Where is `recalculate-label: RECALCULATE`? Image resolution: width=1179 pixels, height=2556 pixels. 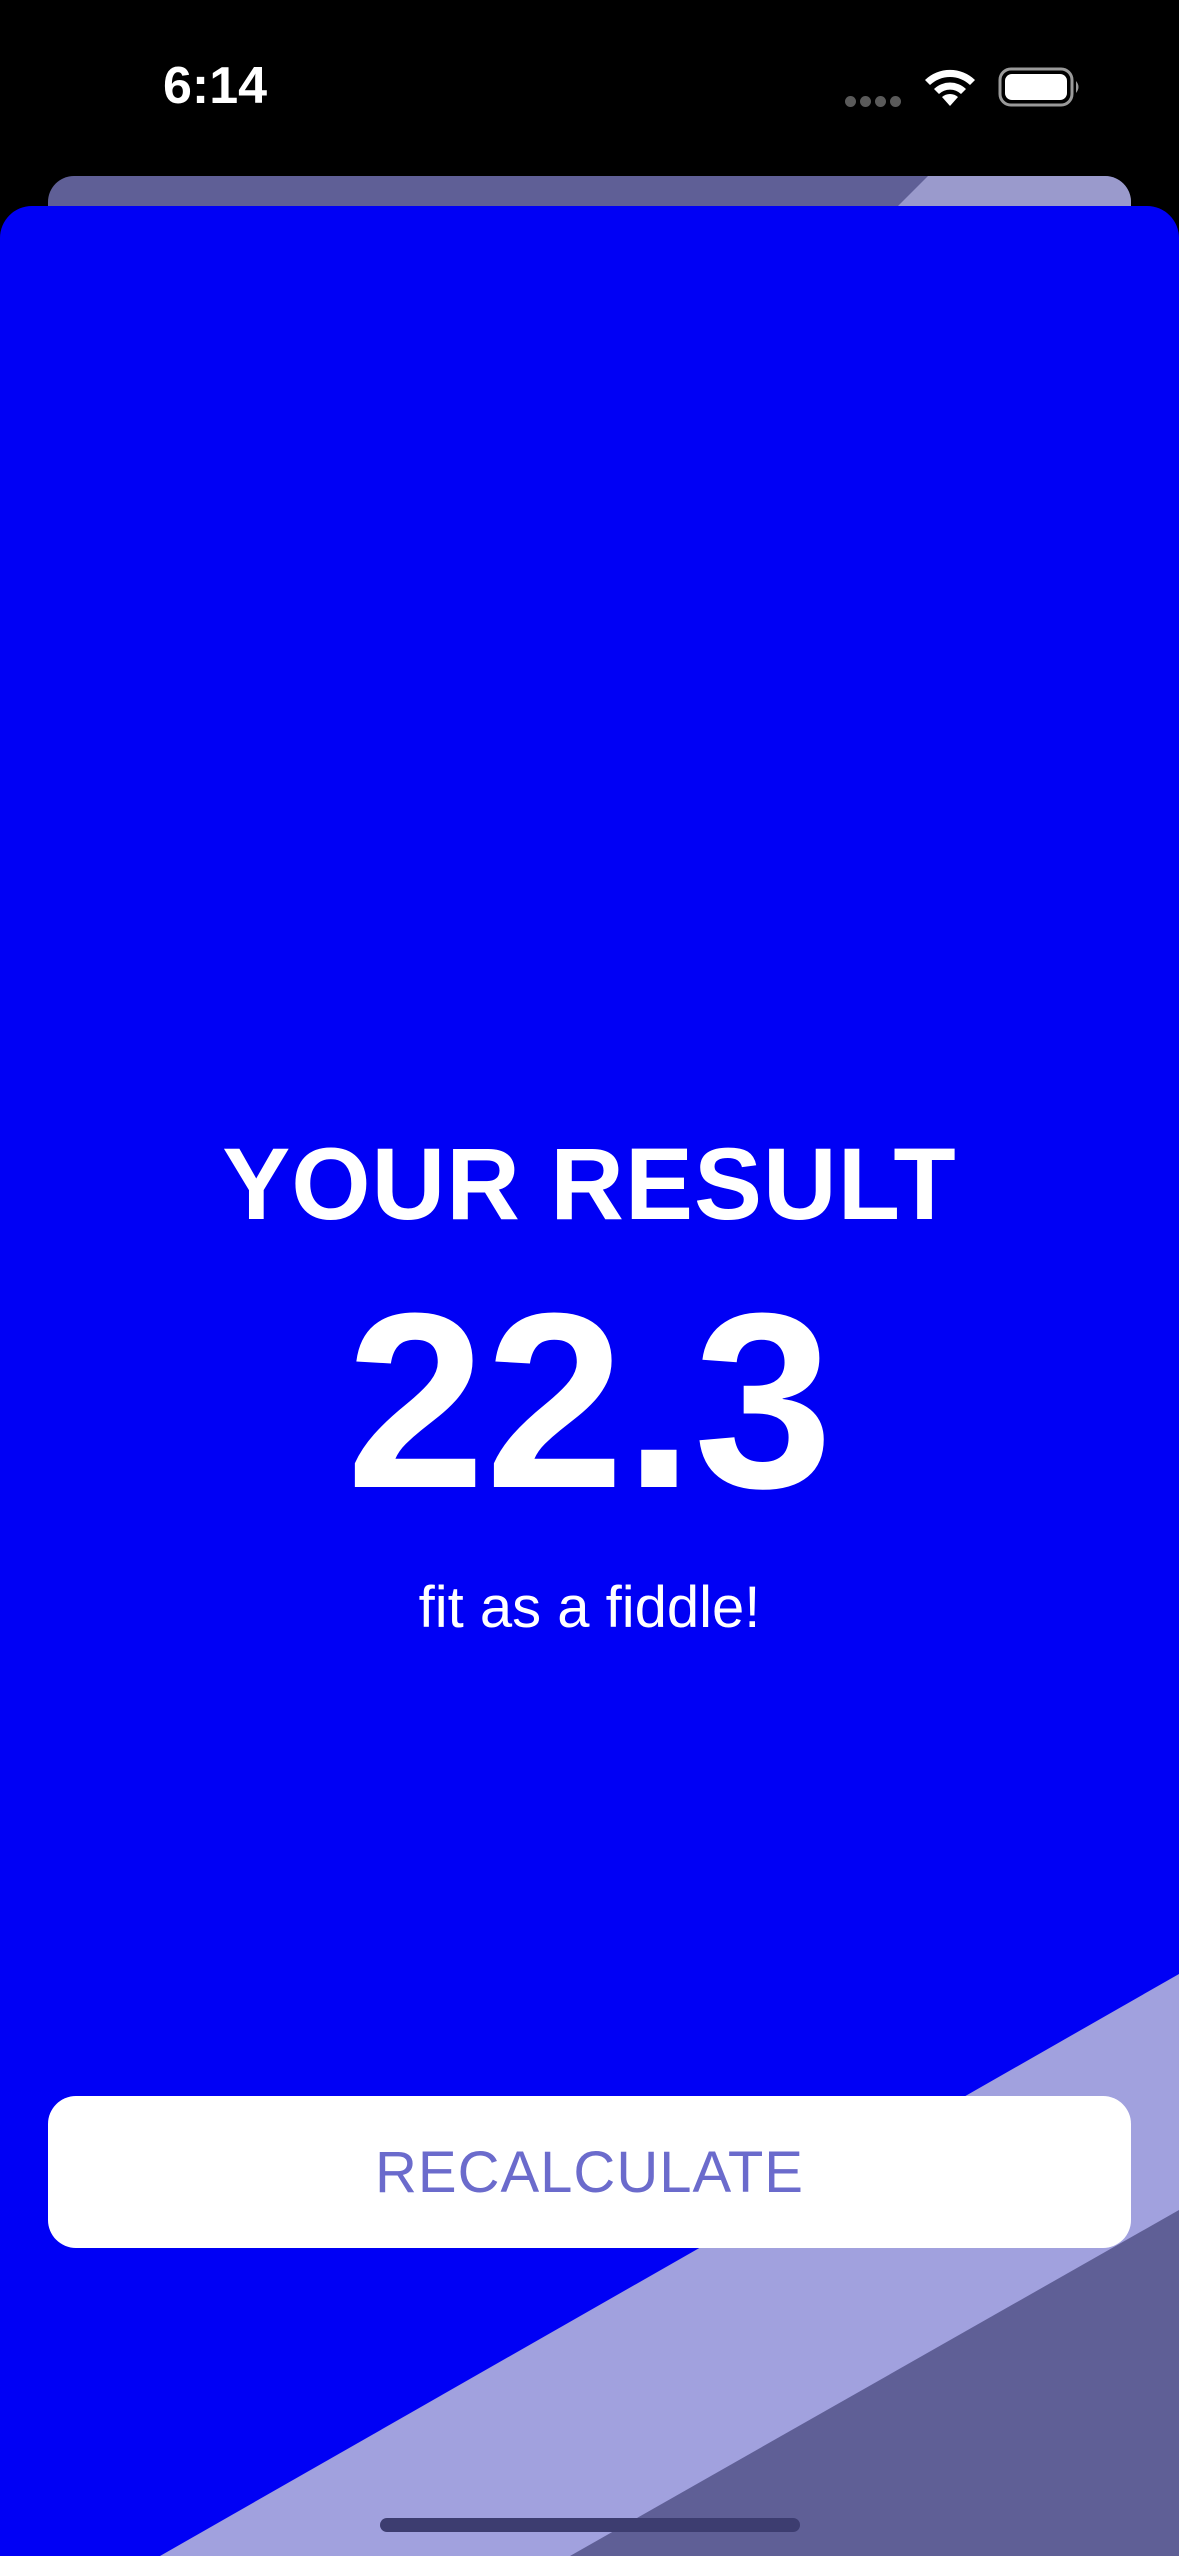
recalculate-label: RECALCULATE is located at coordinates (589, 2172).